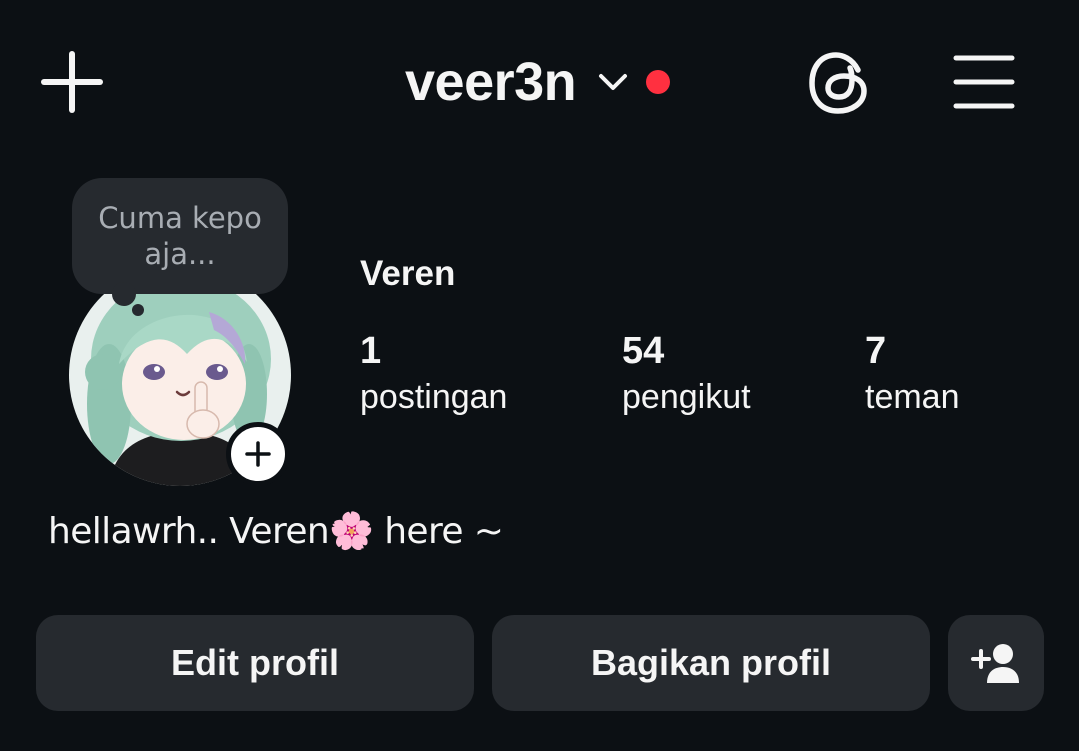 The image size is (1079, 751). What do you see at coordinates (658, 82) in the screenshot?
I see `notification-dot` at bounding box center [658, 82].